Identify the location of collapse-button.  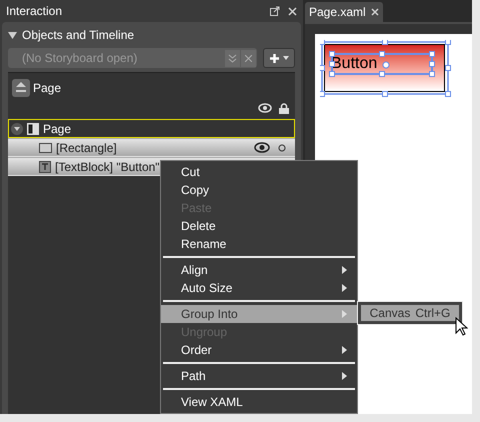
(232, 58).